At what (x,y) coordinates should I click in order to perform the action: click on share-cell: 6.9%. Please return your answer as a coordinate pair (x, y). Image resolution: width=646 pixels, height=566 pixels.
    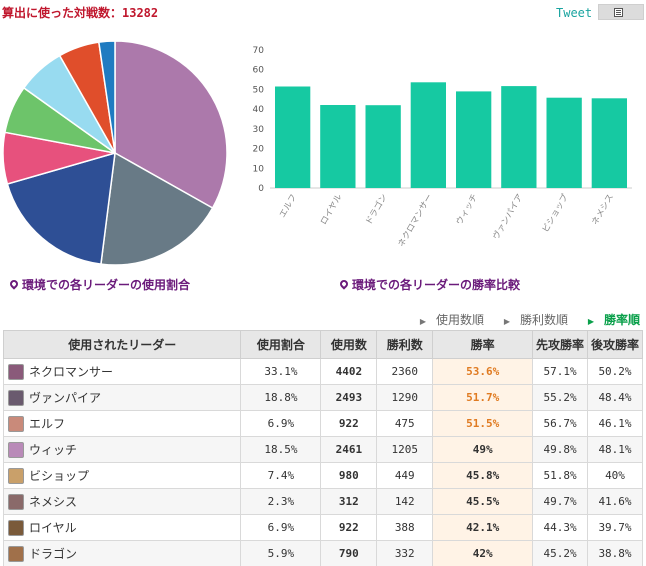
    Looking at the image, I should click on (281, 527).